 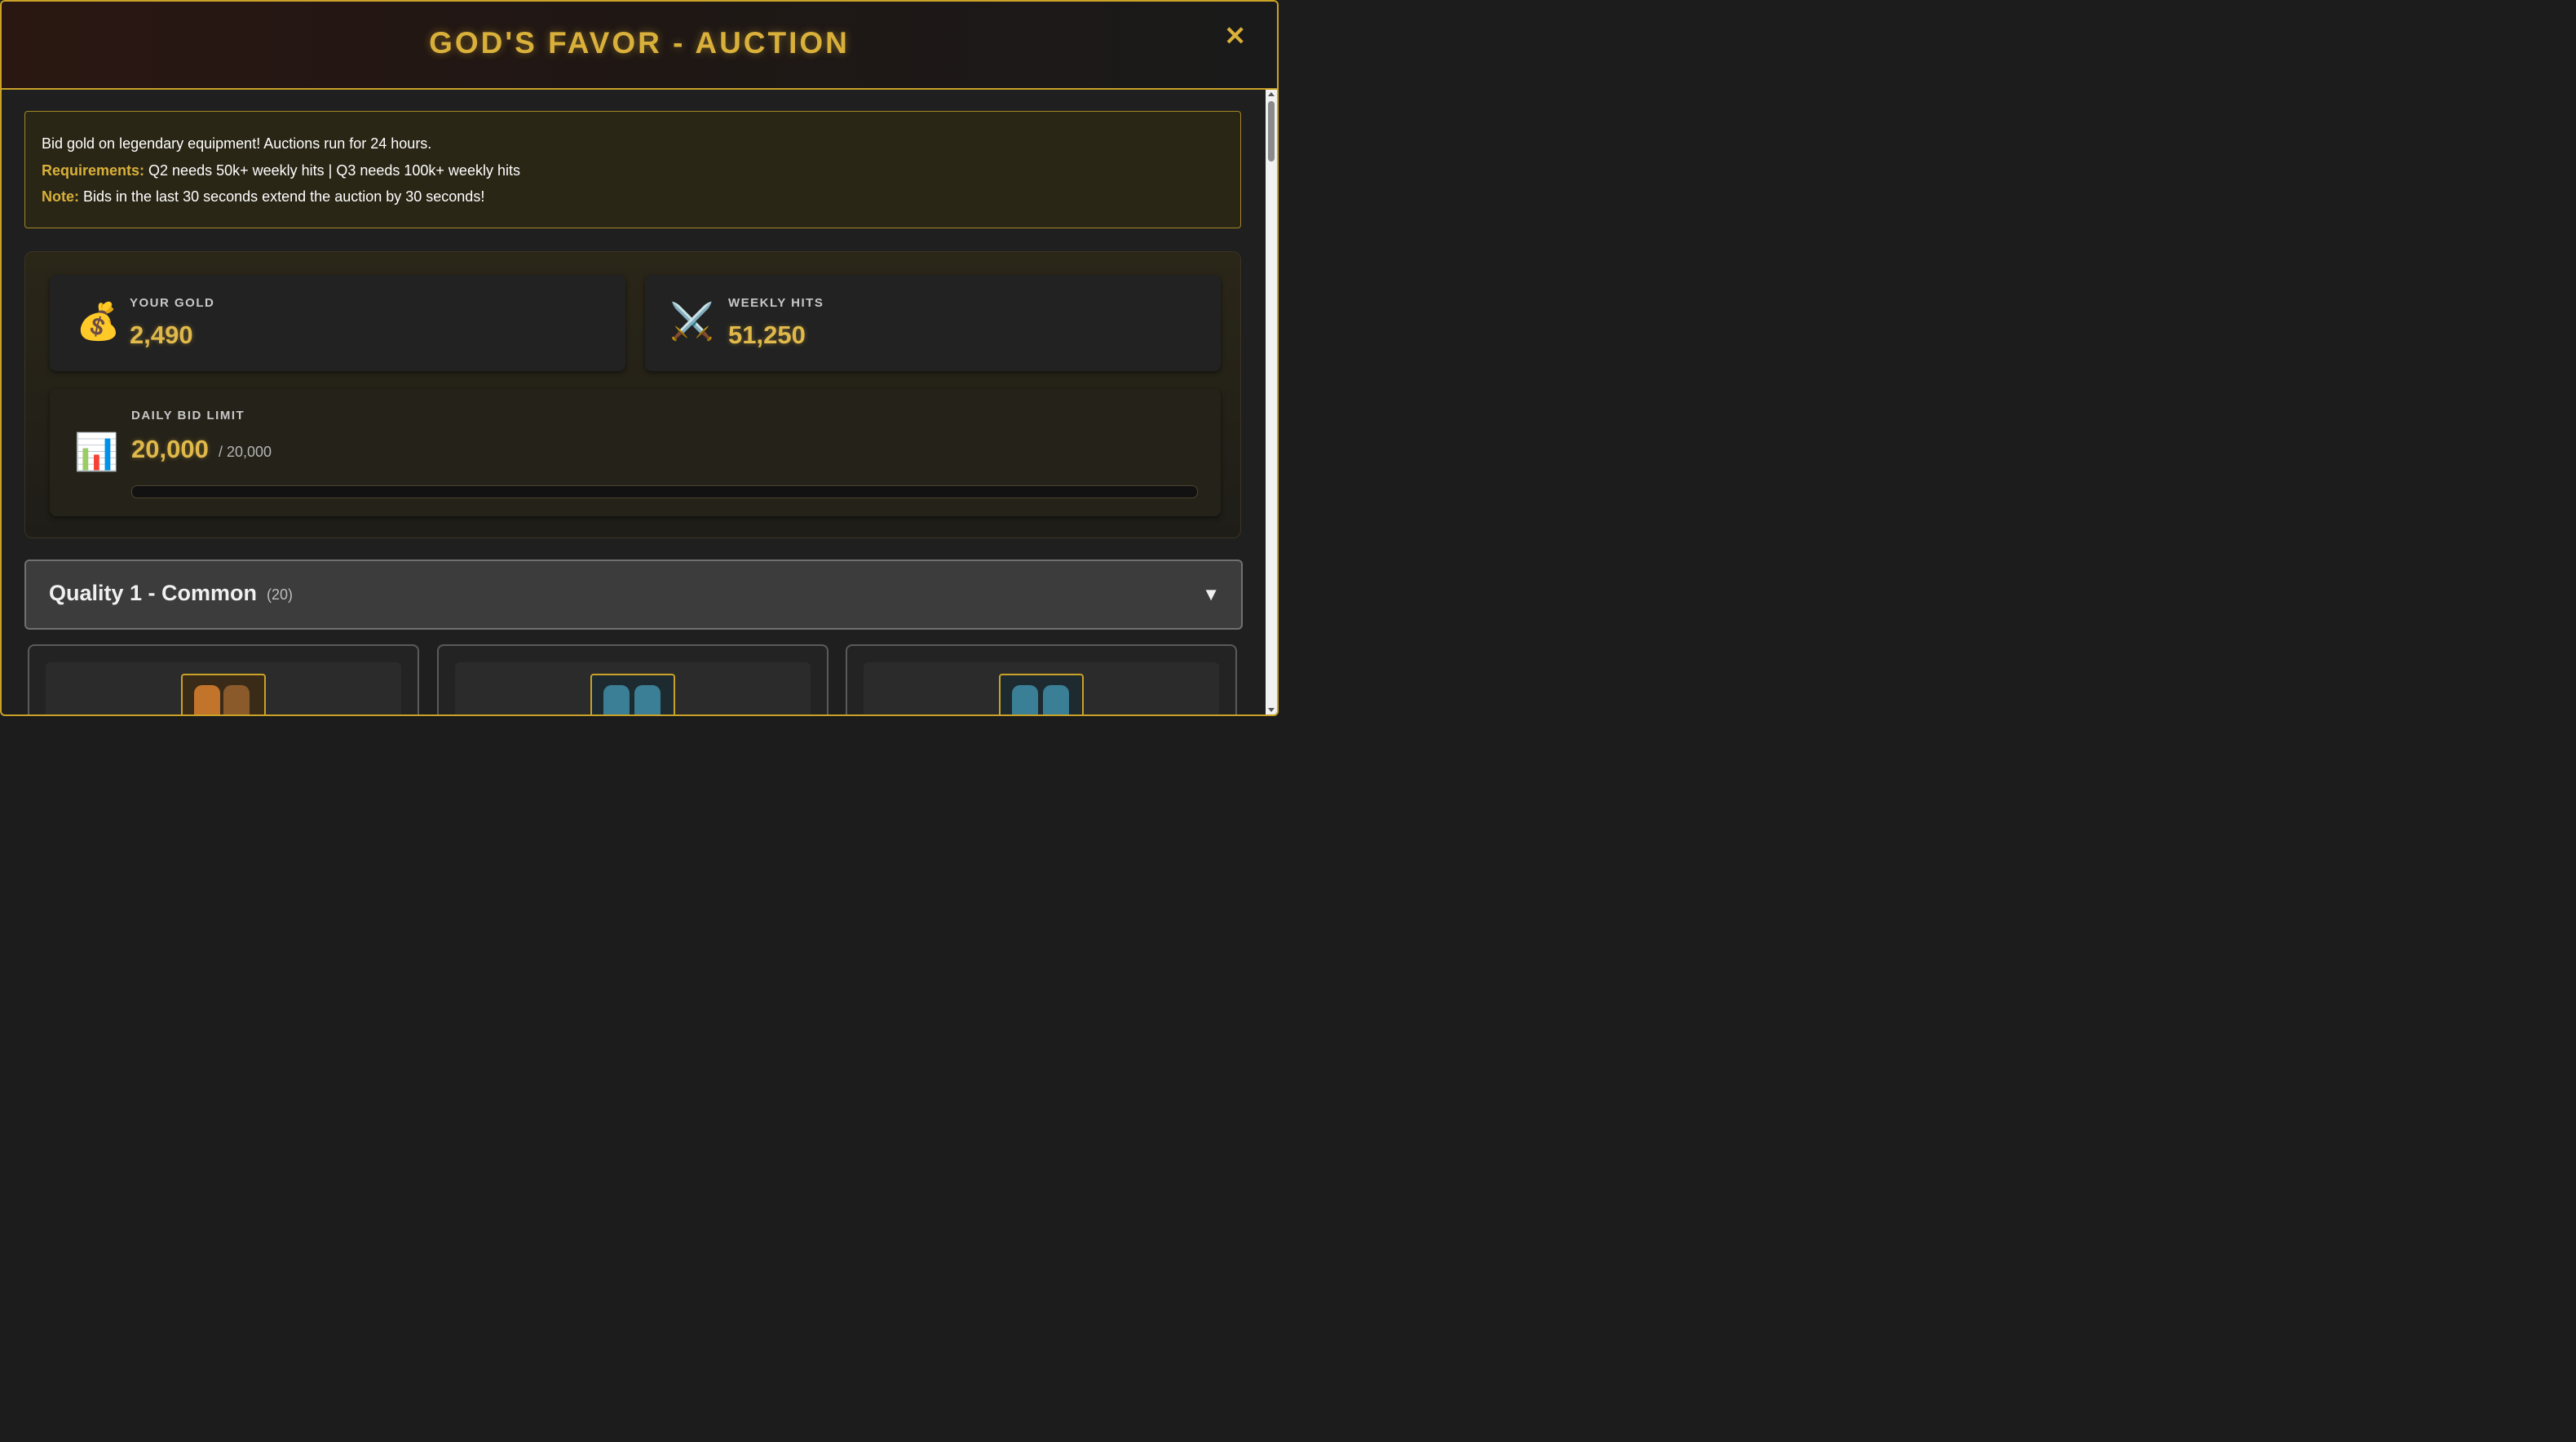 What do you see at coordinates (664, 491) in the screenshot?
I see `daily-bid-limit-progress` at bounding box center [664, 491].